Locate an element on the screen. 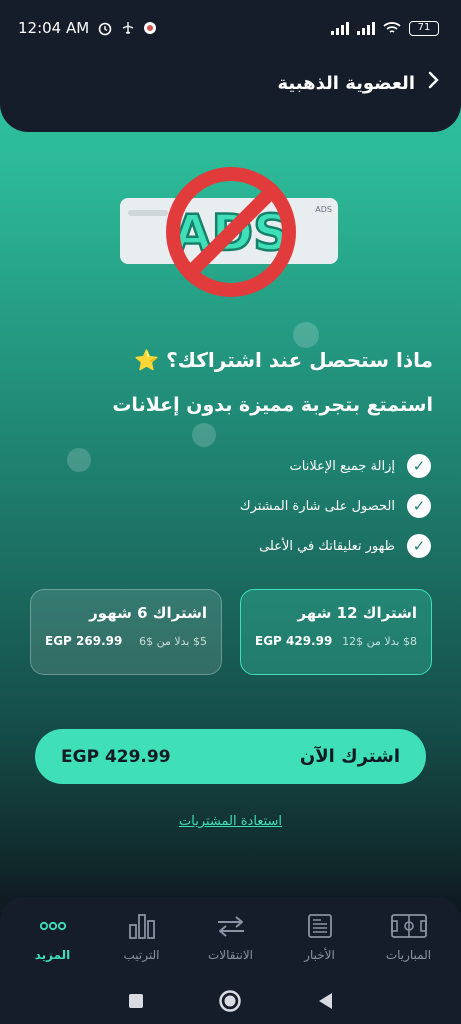  feature-label: الحصول على شارة المشترك is located at coordinates (317, 506).